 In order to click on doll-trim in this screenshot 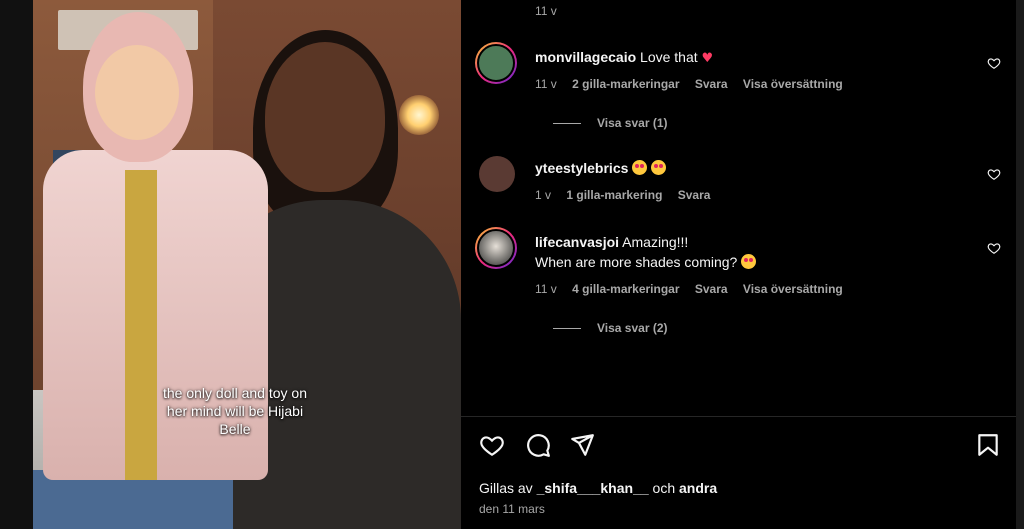, I will do `click(141, 325)`.